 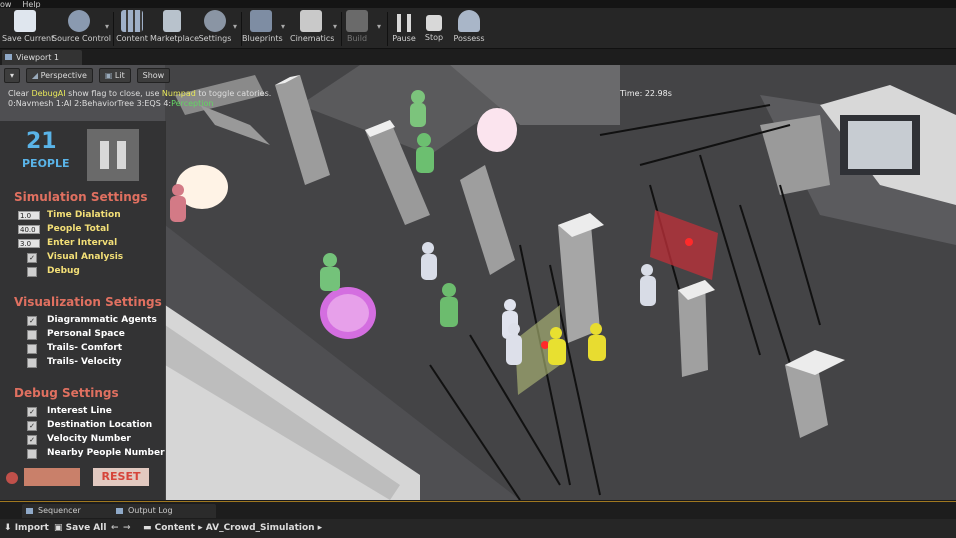 I want to click on diagrammatic-checkbox: ✓, so click(x=32, y=321).